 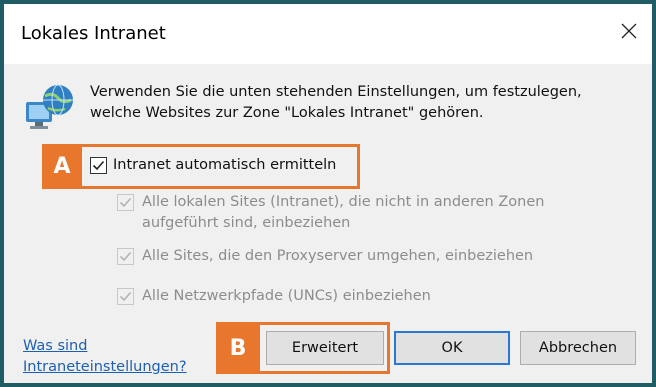 What do you see at coordinates (62, 166) in the screenshot?
I see `badge-a: A` at bounding box center [62, 166].